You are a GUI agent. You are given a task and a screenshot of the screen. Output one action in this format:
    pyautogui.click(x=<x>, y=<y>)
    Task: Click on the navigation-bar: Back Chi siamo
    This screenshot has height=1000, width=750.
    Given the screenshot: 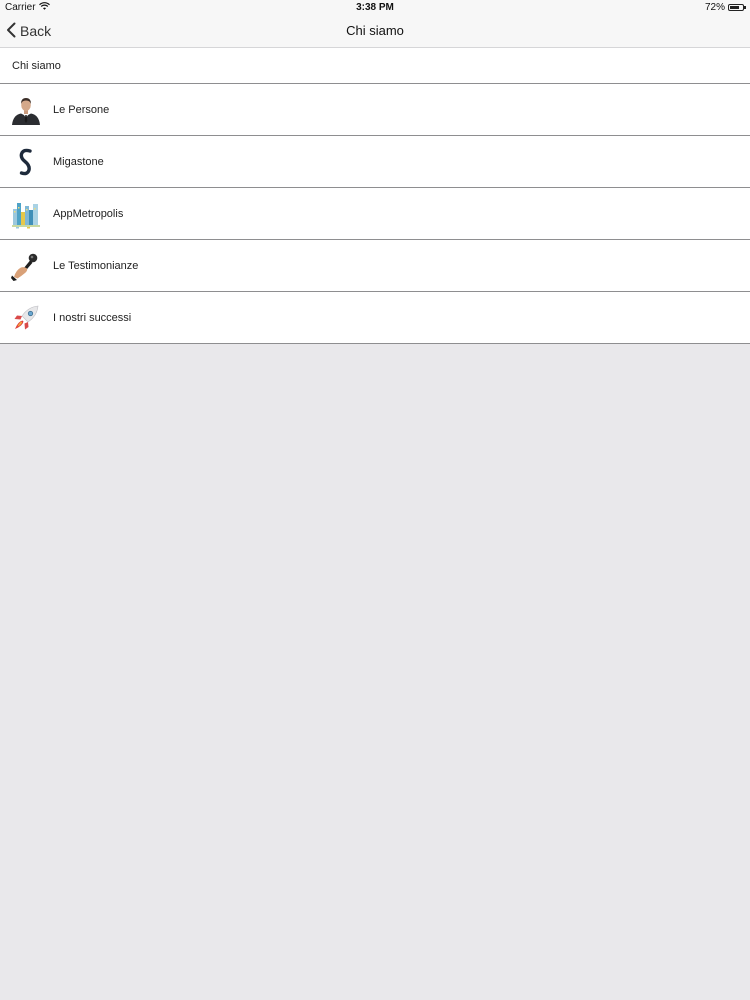 What is the action you would take?
    pyautogui.click(x=375, y=32)
    